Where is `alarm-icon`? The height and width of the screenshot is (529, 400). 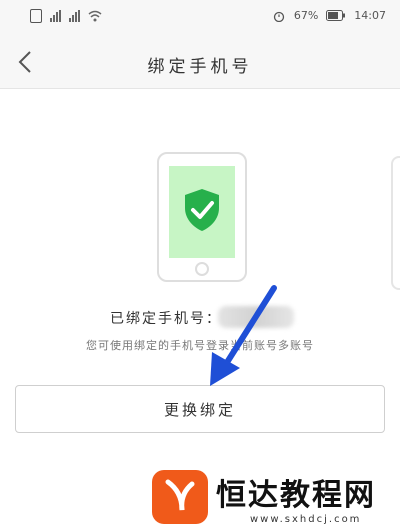 alarm-icon is located at coordinates (278, 16).